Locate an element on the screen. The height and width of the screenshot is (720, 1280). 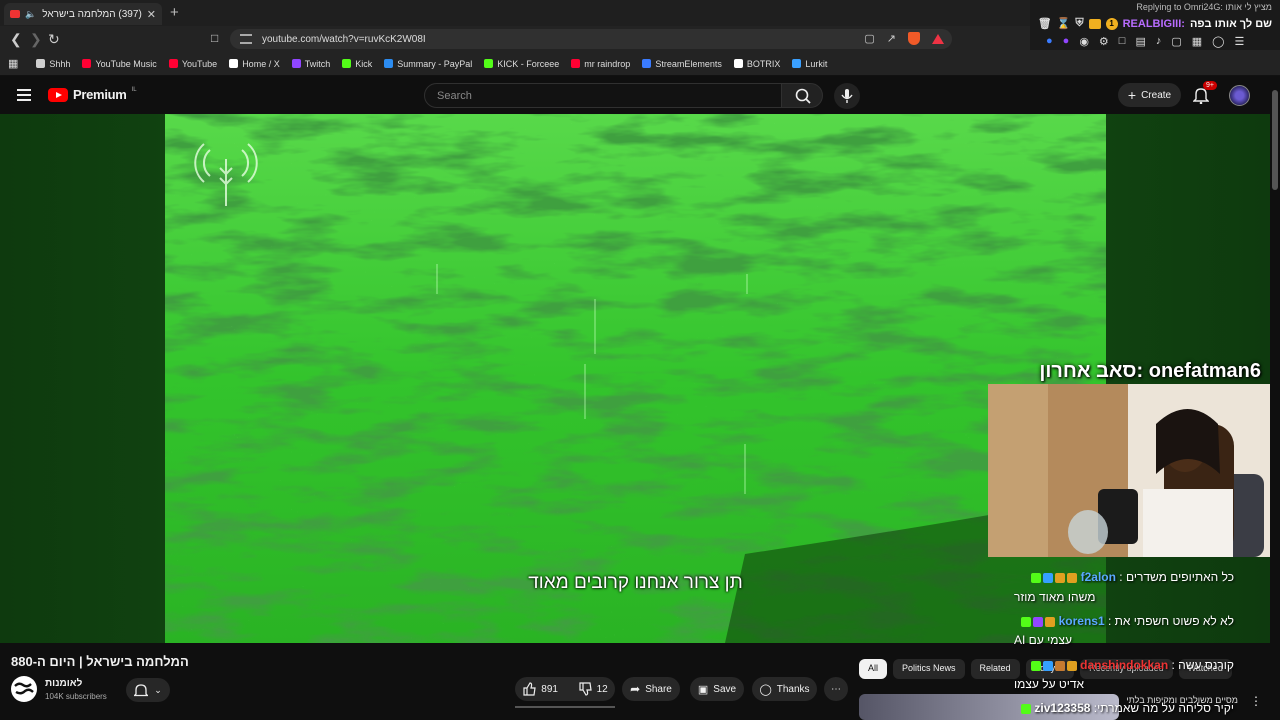
subscription-bell-button: ⌄ is located at coordinates (148, 690).